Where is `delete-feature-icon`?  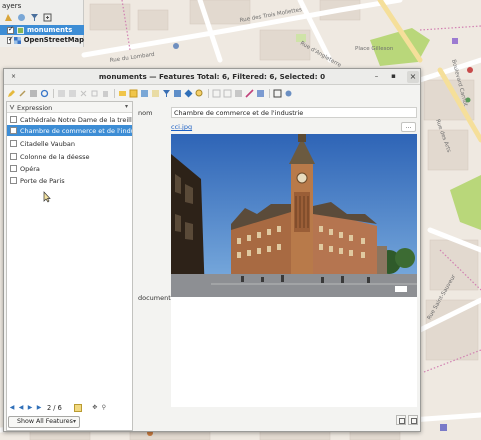 delete-feature-icon is located at coordinates (72, 93).